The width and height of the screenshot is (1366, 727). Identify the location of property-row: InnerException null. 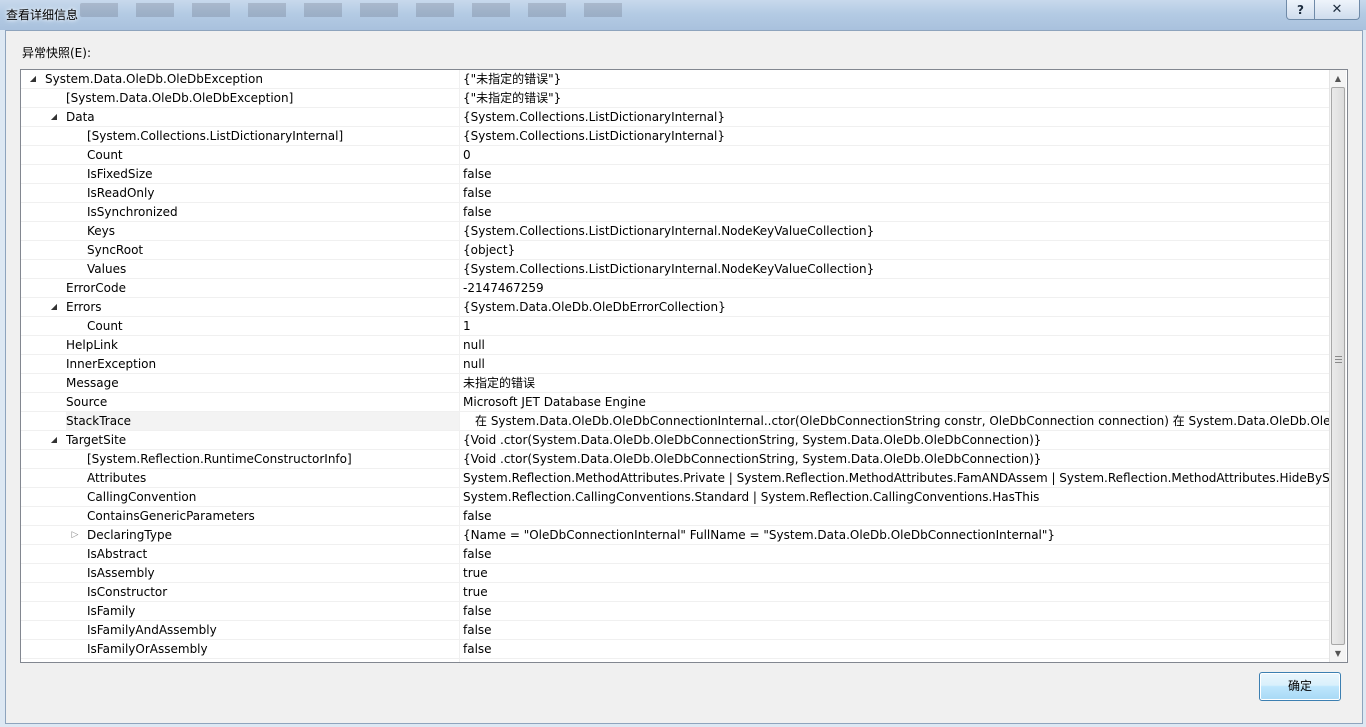
(675, 364).